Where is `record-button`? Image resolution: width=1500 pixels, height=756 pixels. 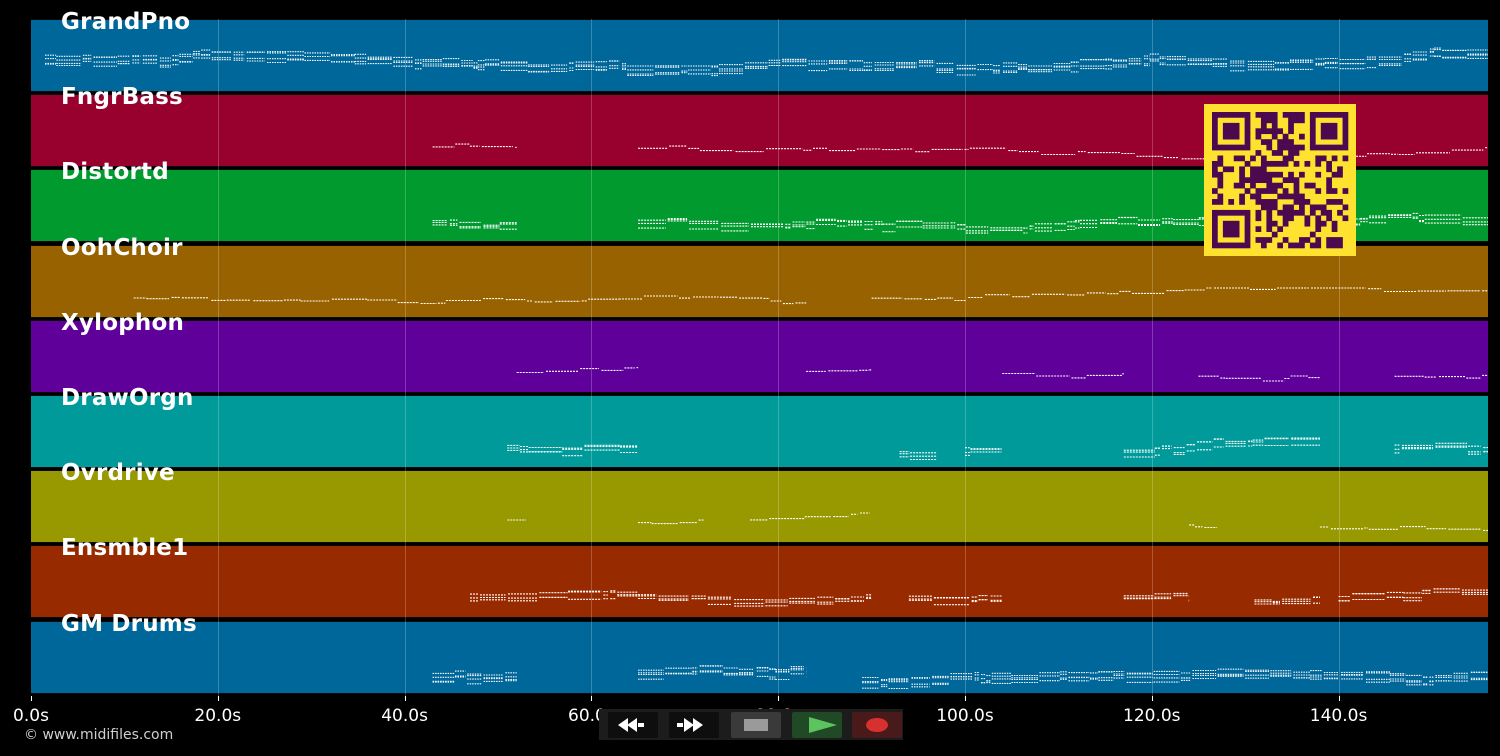 record-button is located at coordinates (877, 725).